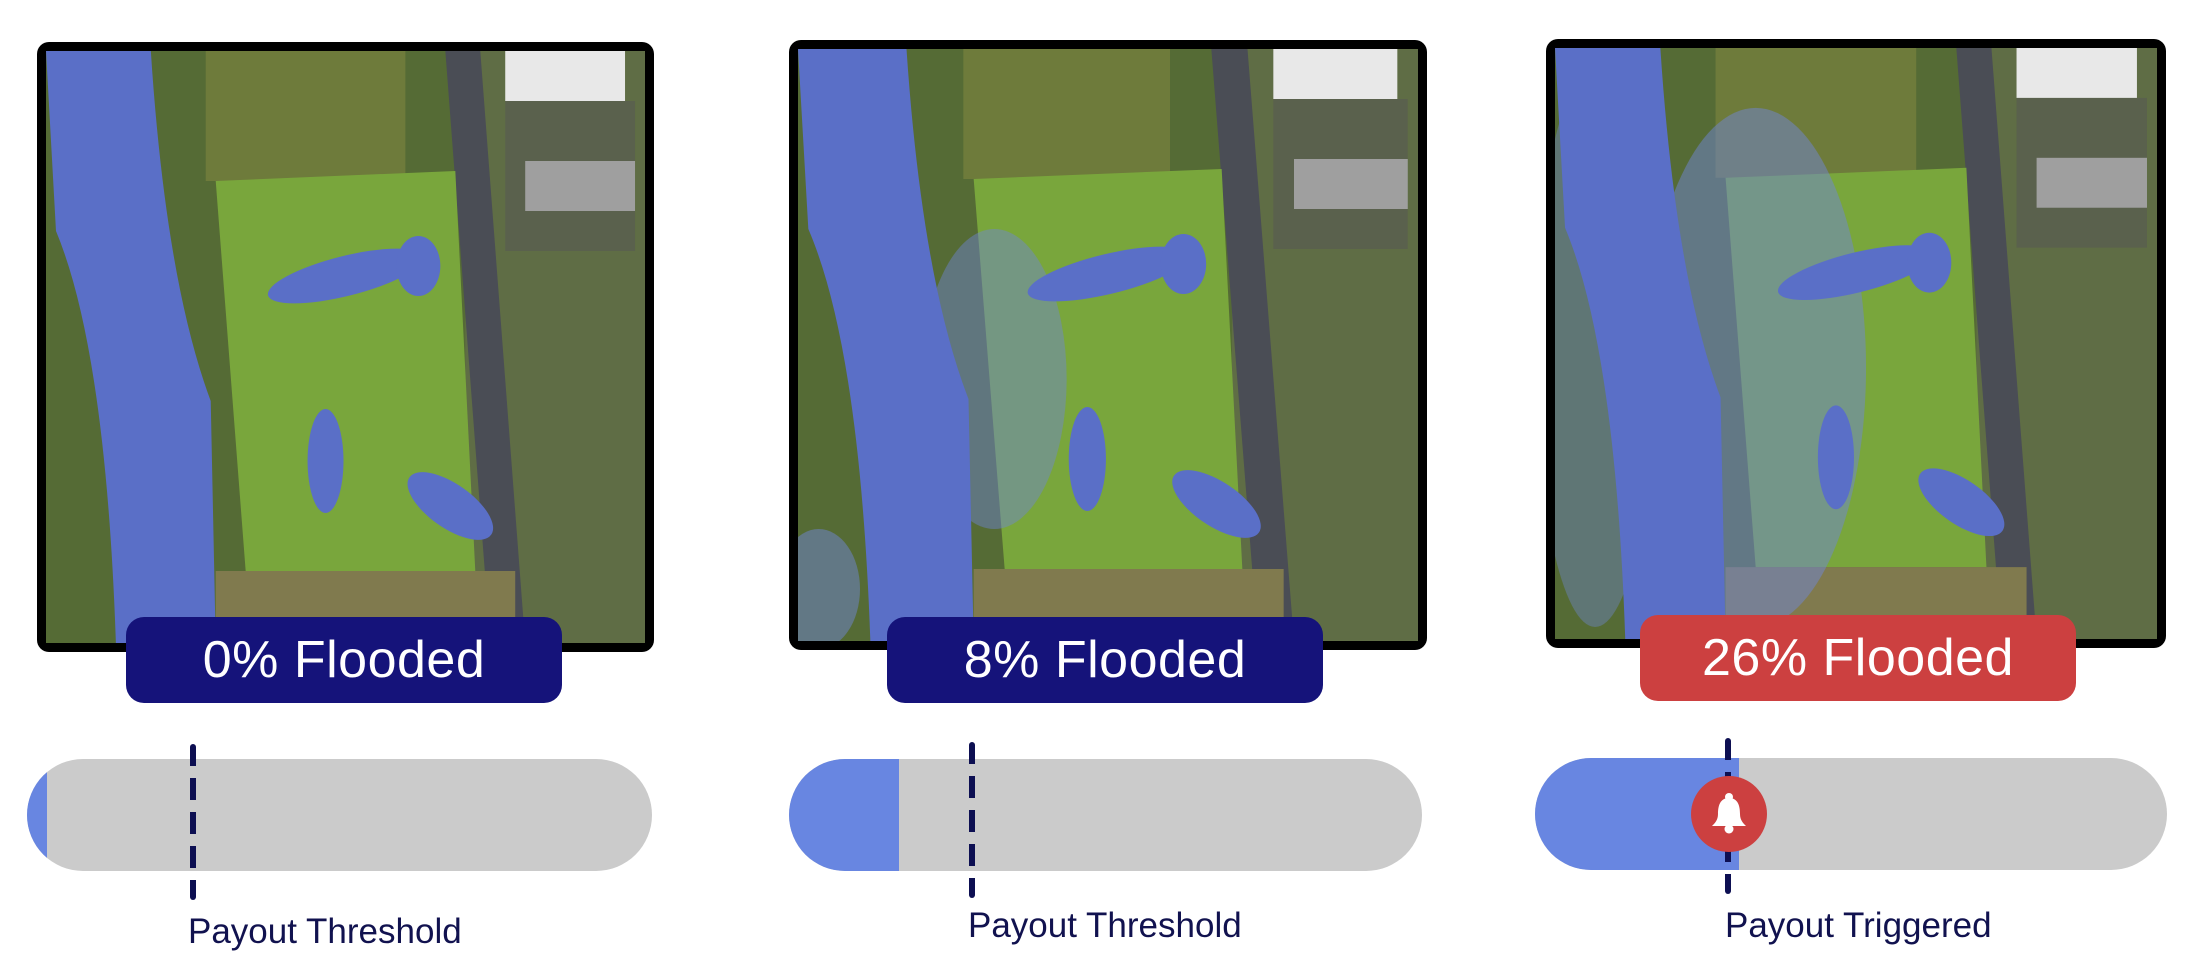  Describe the element at coordinates (1858, 925) in the screenshot. I see `payout-triggered-label: Payout Triggered` at that location.